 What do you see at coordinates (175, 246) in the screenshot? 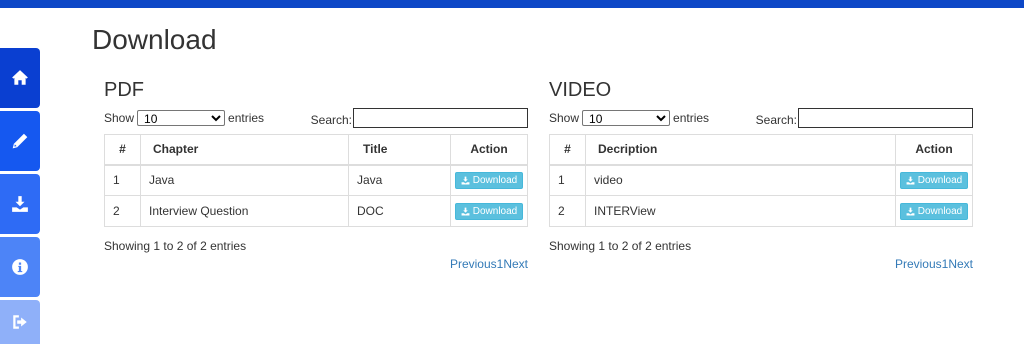
I see `pdf-table-info: Showing 1 to 2 of 2 entries` at bounding box center [175, 246].